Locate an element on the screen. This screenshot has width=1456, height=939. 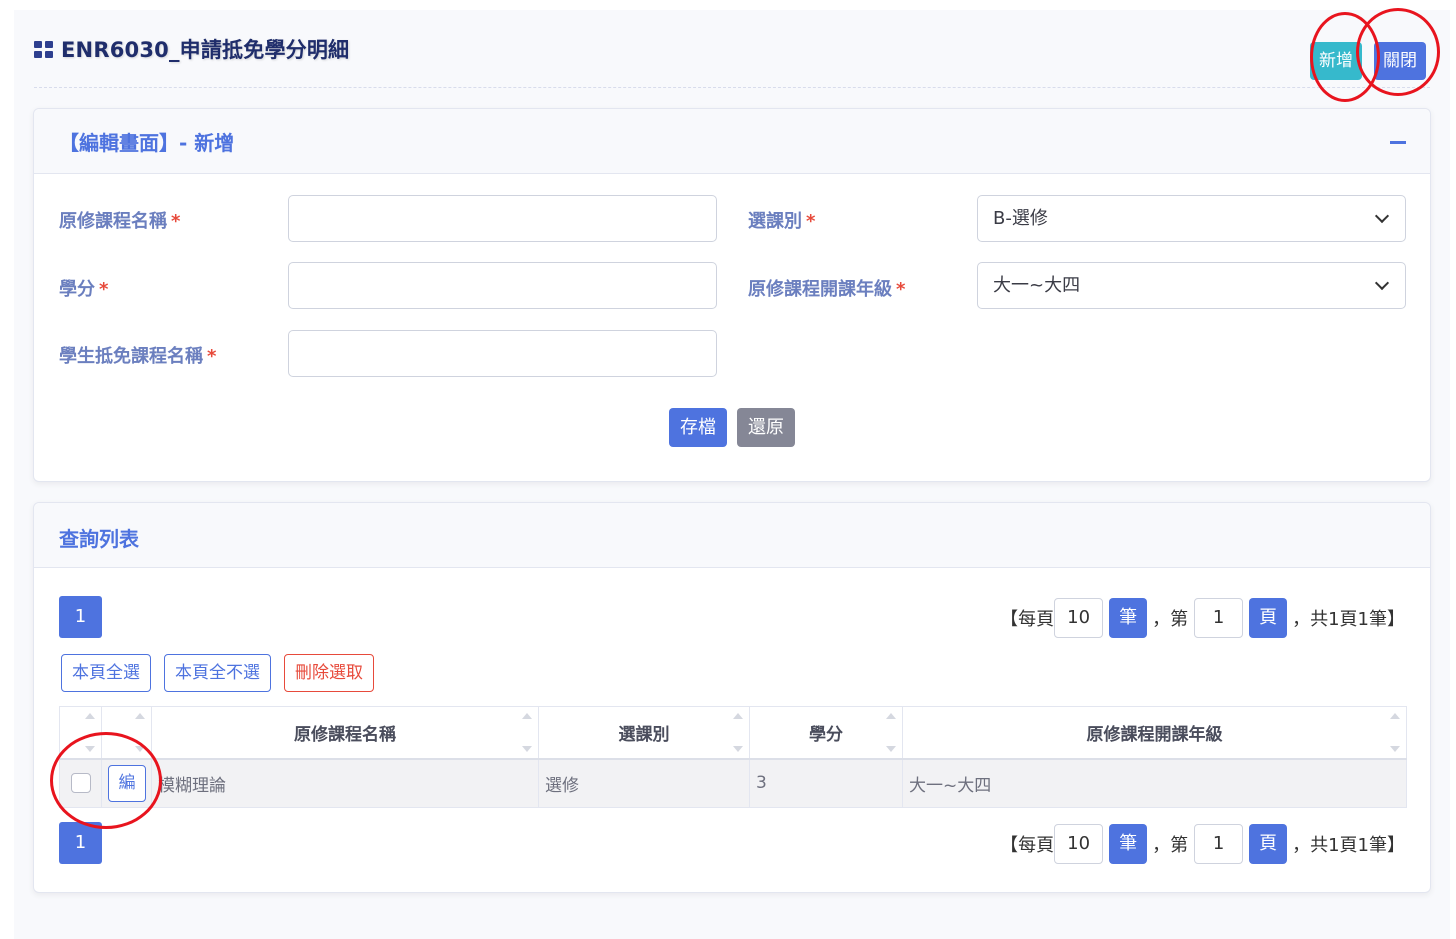
row-edit-cell: 編 is located at coordinates (126, 783).